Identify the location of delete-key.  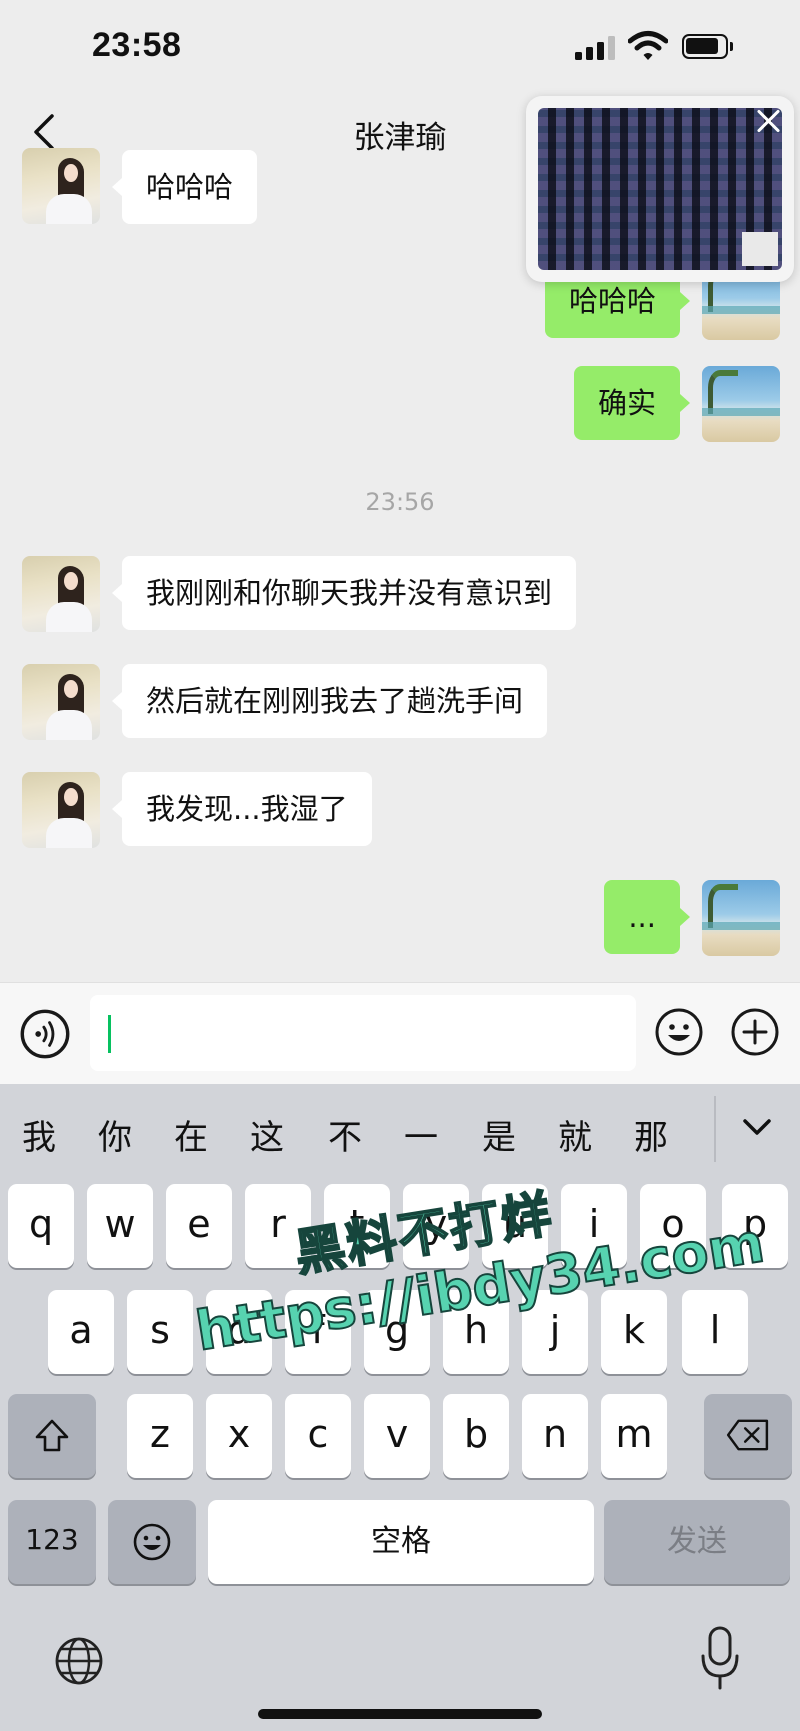
(748, 1436).